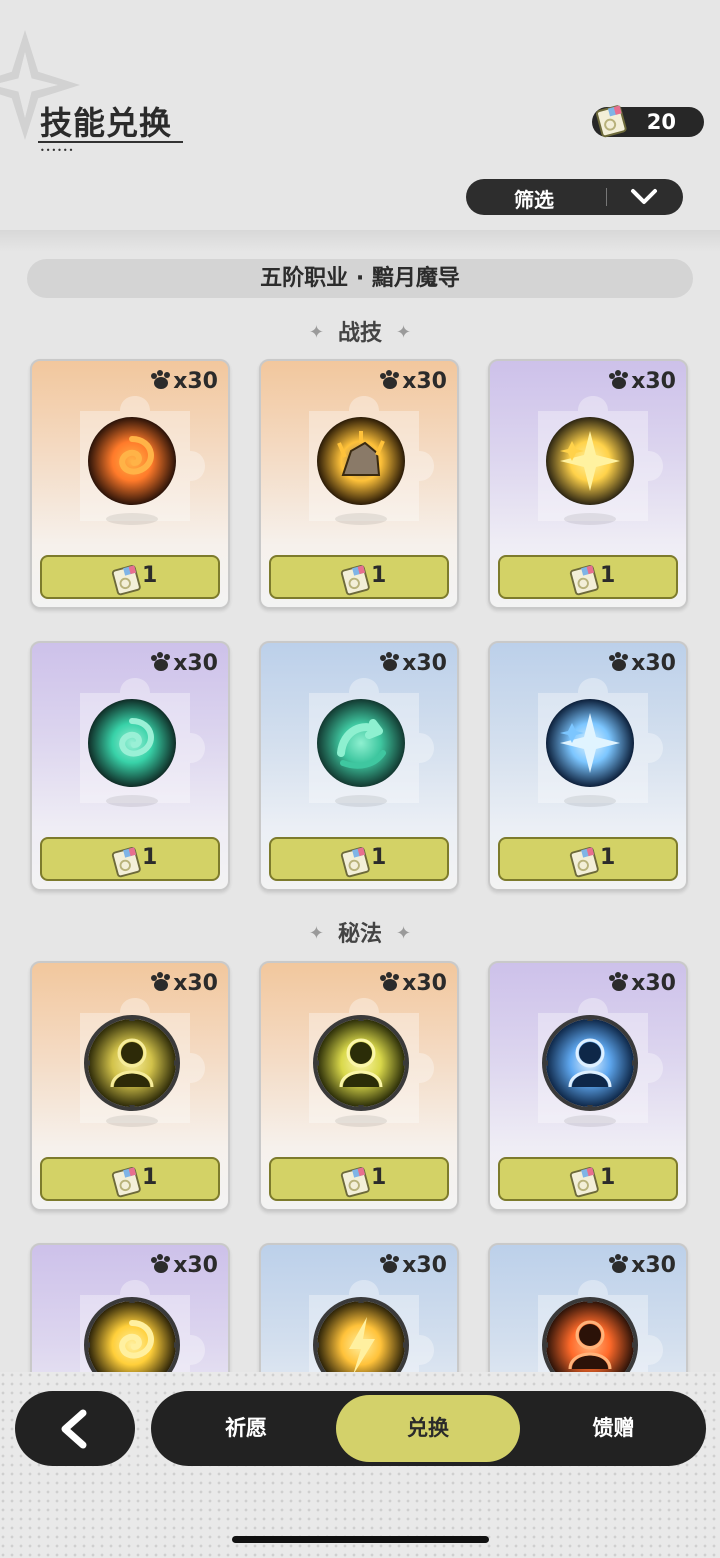  Describe the element at coordinates (360, 333) in the screenshot. I see `section-title-combat: ✦ 战技 ✦` at that location.